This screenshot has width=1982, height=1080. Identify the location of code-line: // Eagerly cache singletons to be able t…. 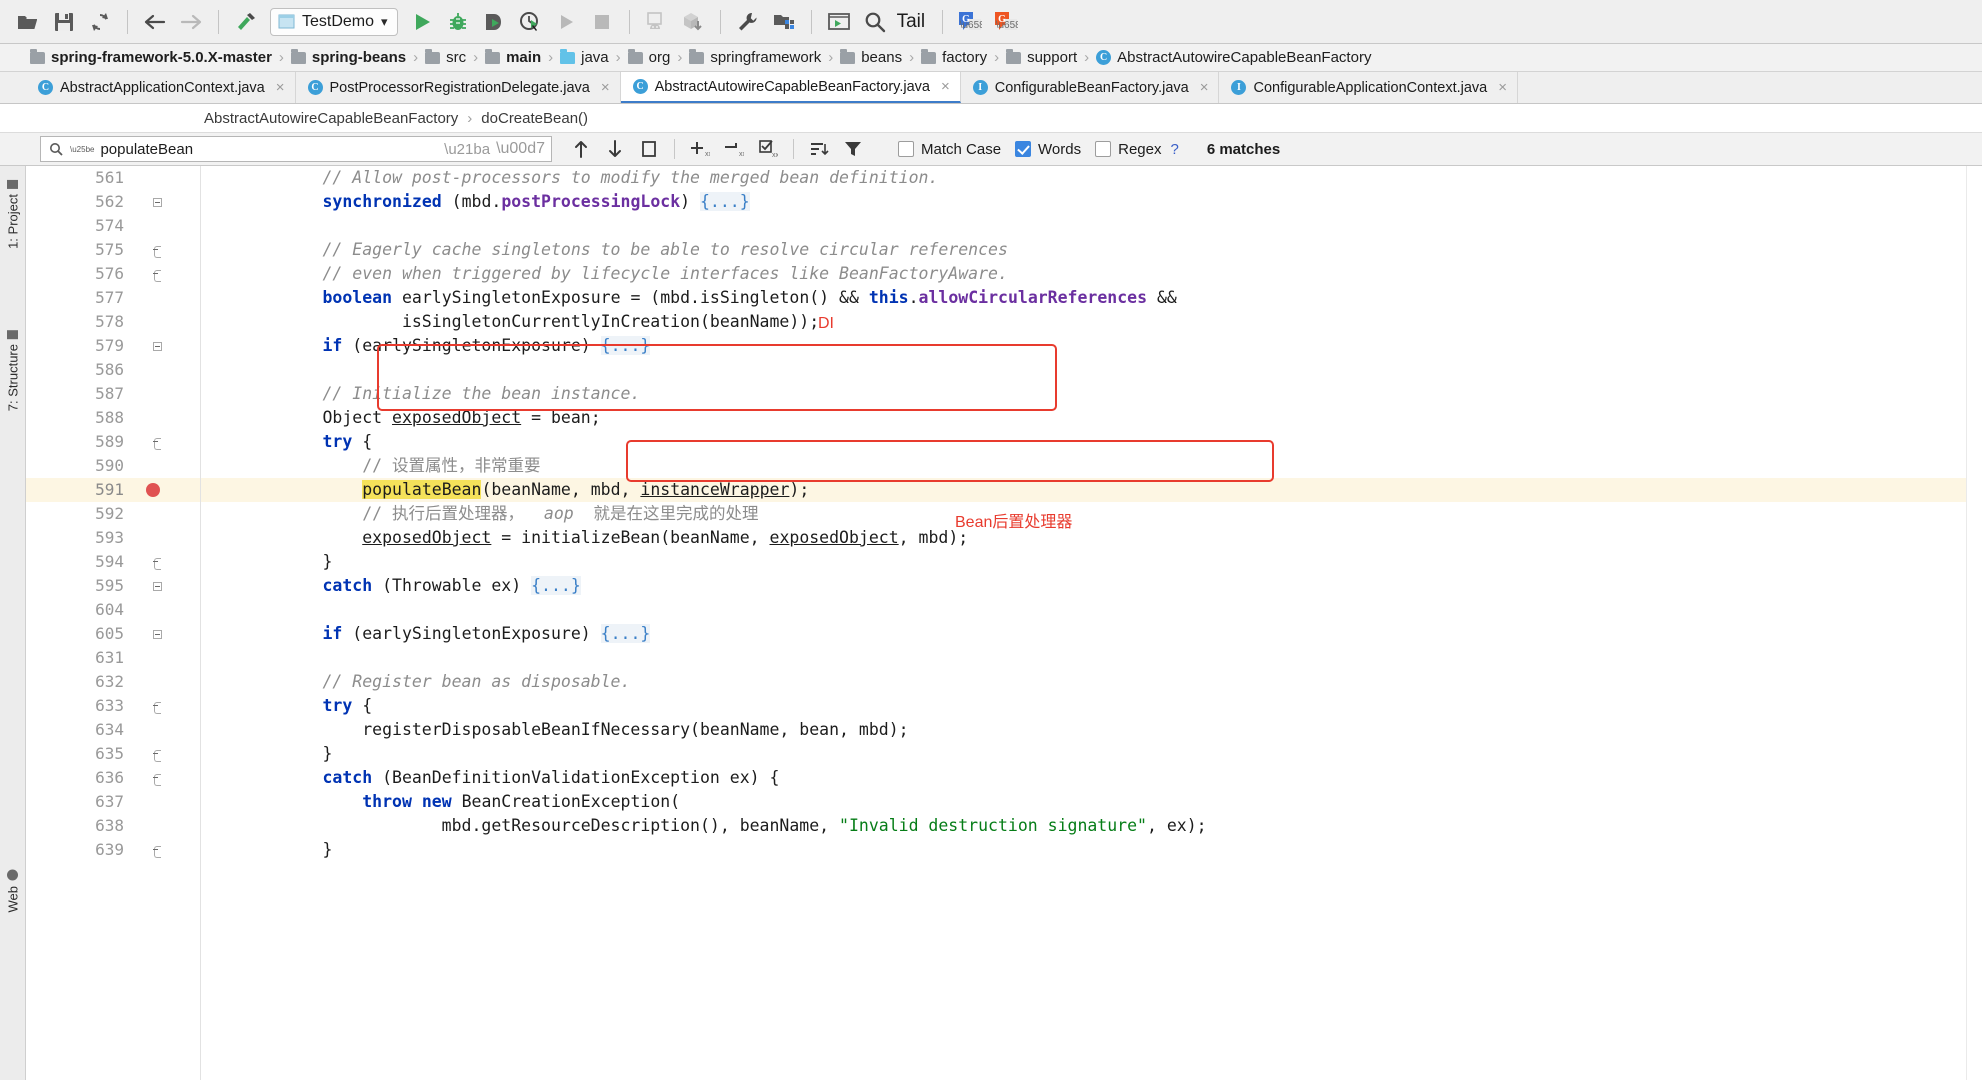
(1091, 250).